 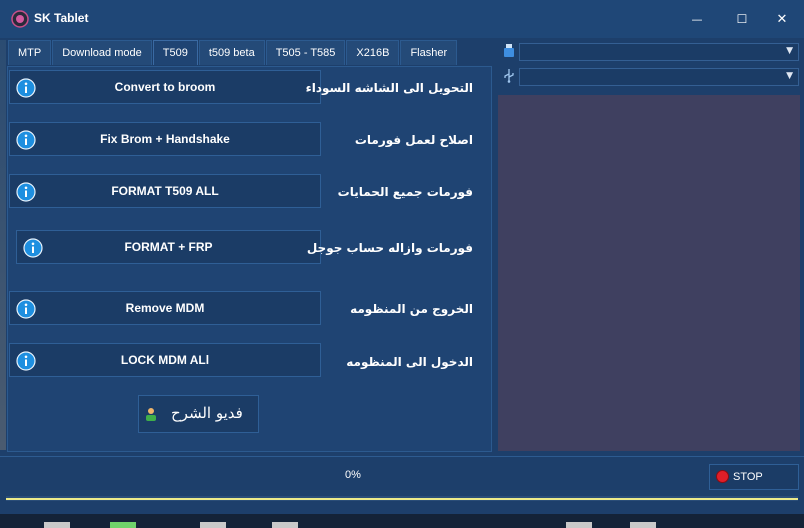 I want to click on tab-t509-beta: t509 beta, so click(x=231, y=52).